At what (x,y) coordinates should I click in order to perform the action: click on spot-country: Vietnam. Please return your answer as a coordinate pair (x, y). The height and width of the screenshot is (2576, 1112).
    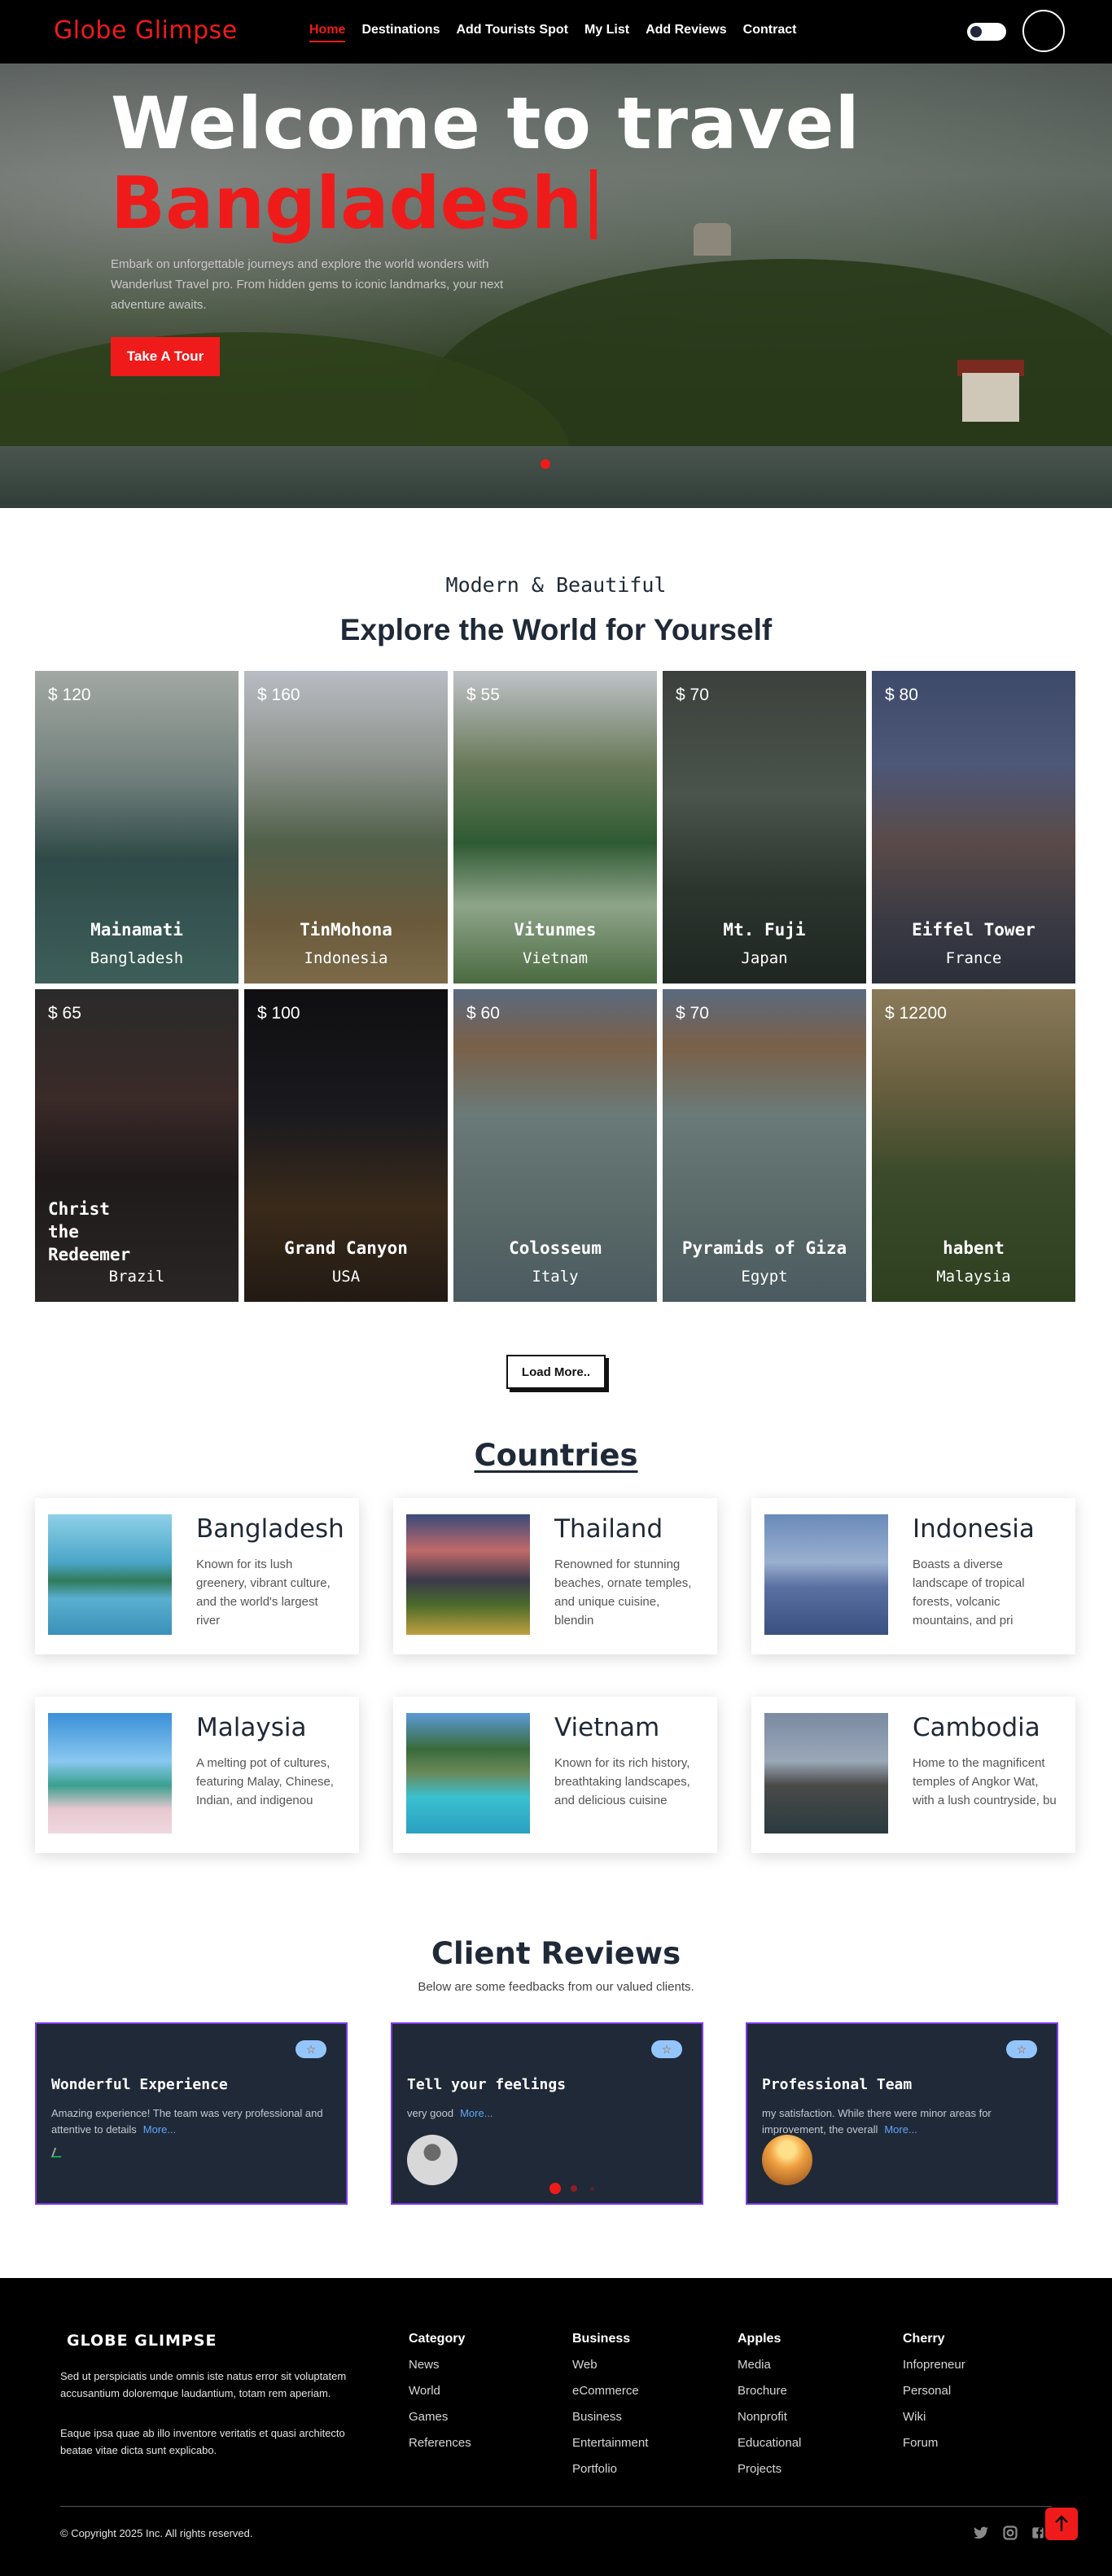
    Looking at the image, I should click on (555, 958).